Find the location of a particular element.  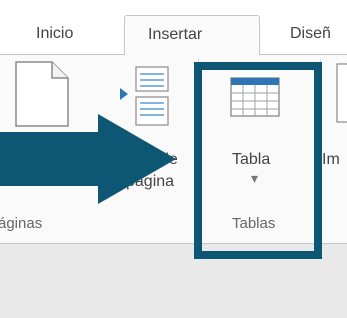

tab-inicio: Inicio is located at coordinates (54, 35).